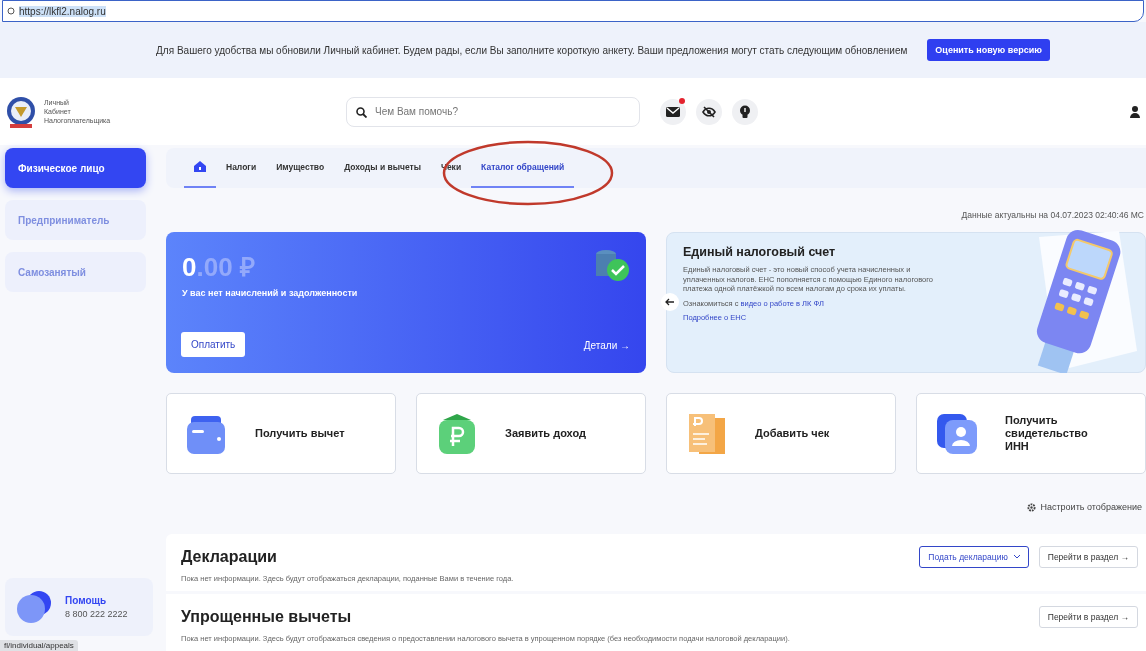  I want to click on action-card: Заявить доход, so click(531, 433).